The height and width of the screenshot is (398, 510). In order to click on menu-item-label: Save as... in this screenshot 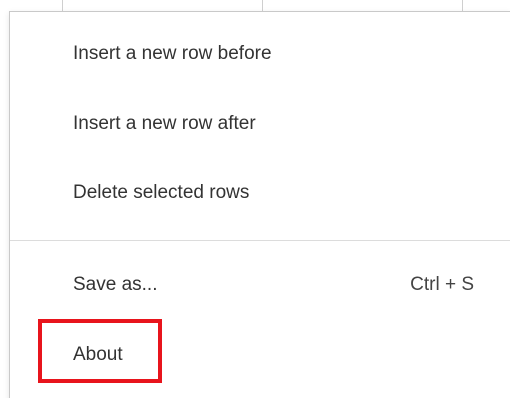, I will do `click(115, 284)`.